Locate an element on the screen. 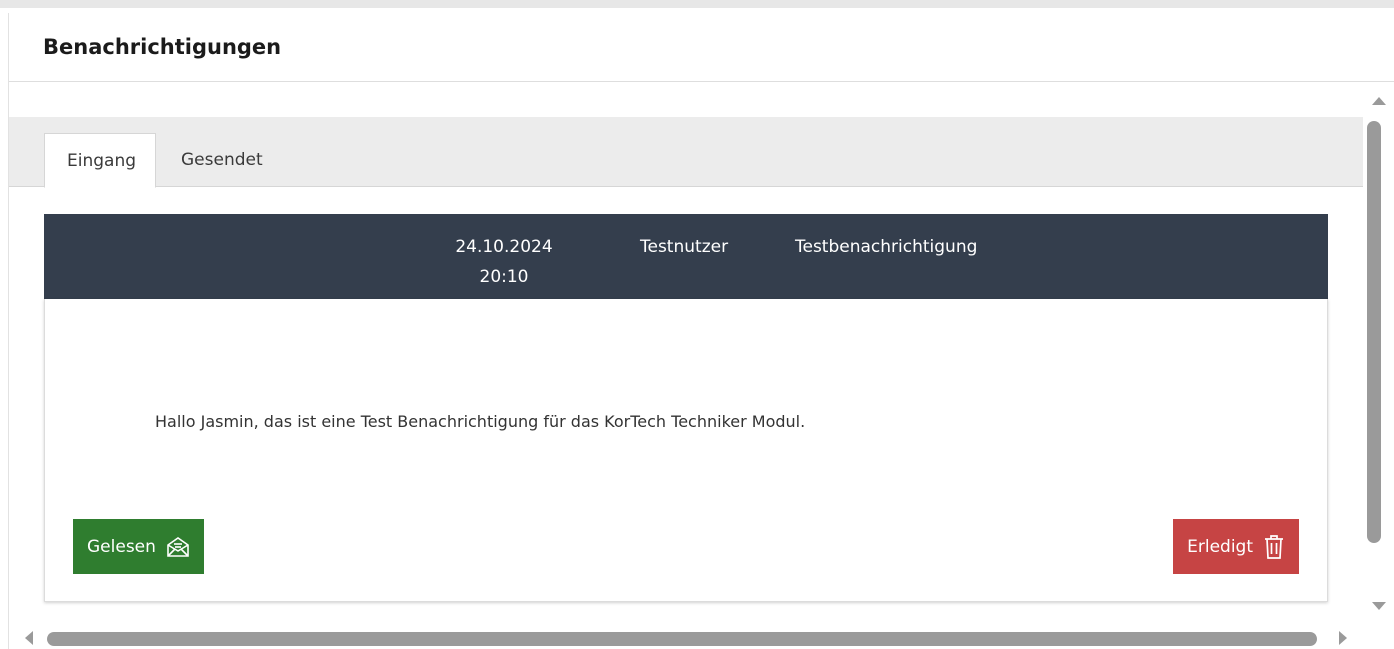  message-sender: Testnutzer is located at coordinates (684, 247).